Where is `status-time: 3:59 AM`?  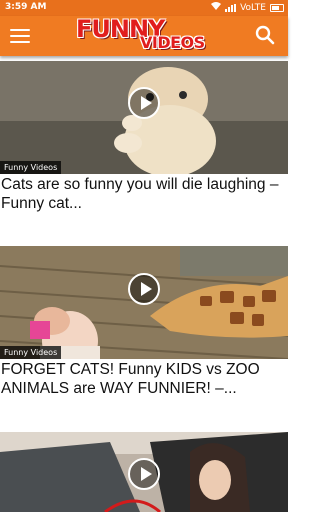
status-time: 3:59 AM is located at coordinates (26, 7).